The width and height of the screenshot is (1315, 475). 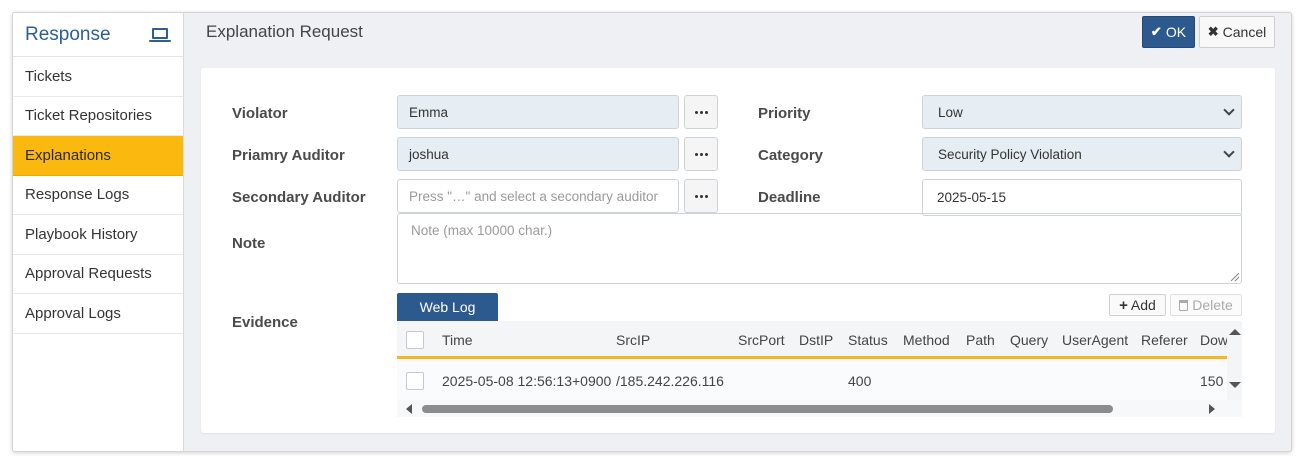 I want to click on sidebar-item-label: Response Logs, so click(x=77, y=195).